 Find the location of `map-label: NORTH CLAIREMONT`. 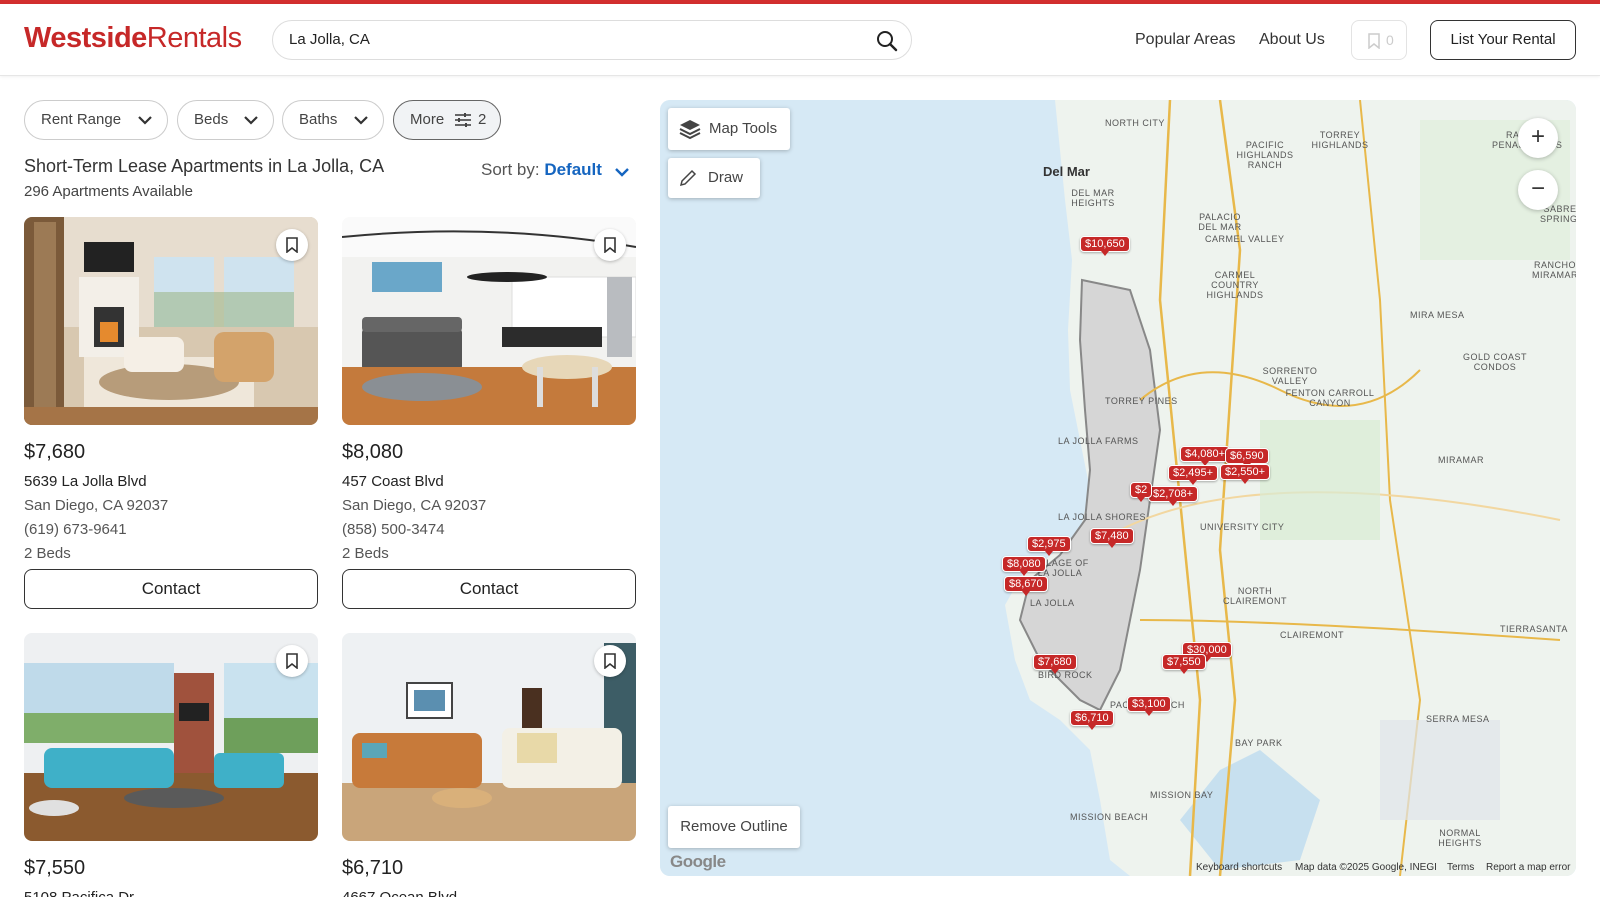

map-label: NORTH CLAIREMONT is located at coordinates (1254, 596).